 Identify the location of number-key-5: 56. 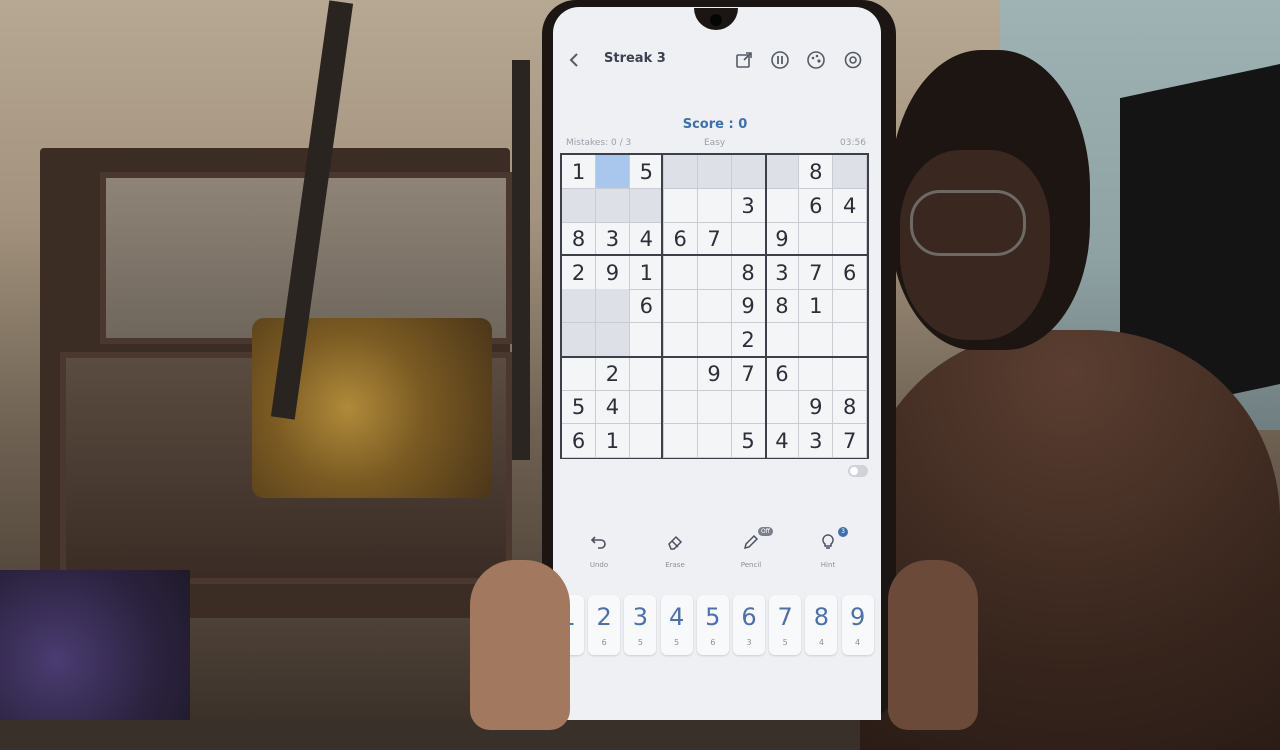
(712, 625).